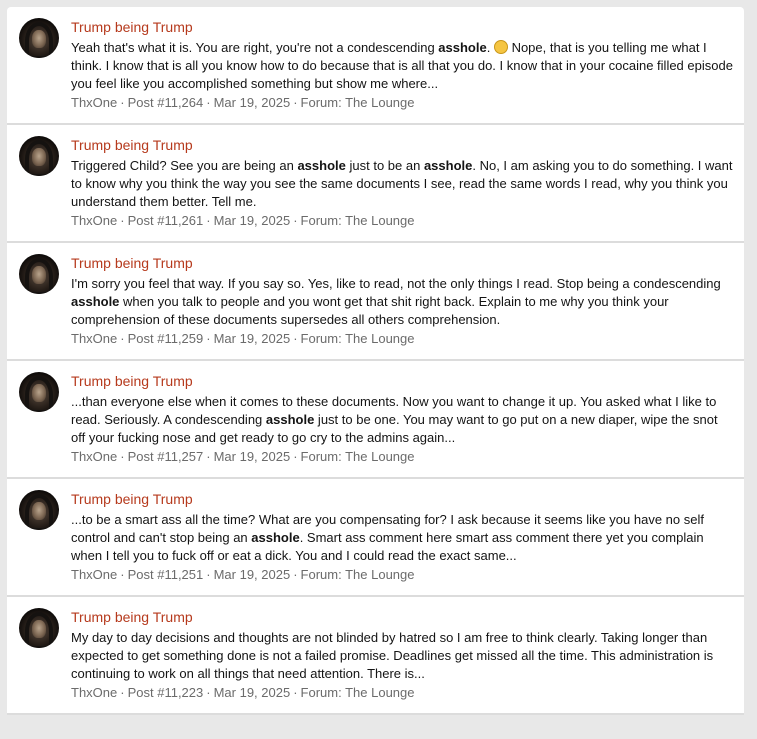 This screenshot has width=757, height=739. What do you see at coordinates (166, 574) in the screenshot?
I see `post-number-link: Post #11,251` at bounding box center [166, 574].